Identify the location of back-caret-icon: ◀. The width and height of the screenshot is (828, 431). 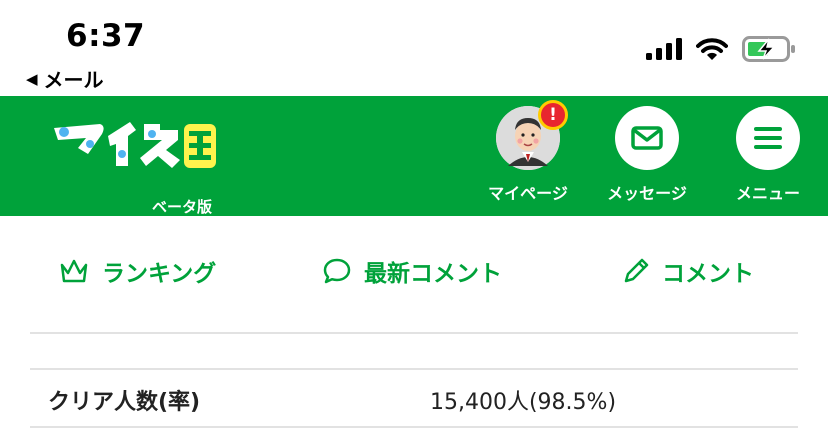
(32, 78).